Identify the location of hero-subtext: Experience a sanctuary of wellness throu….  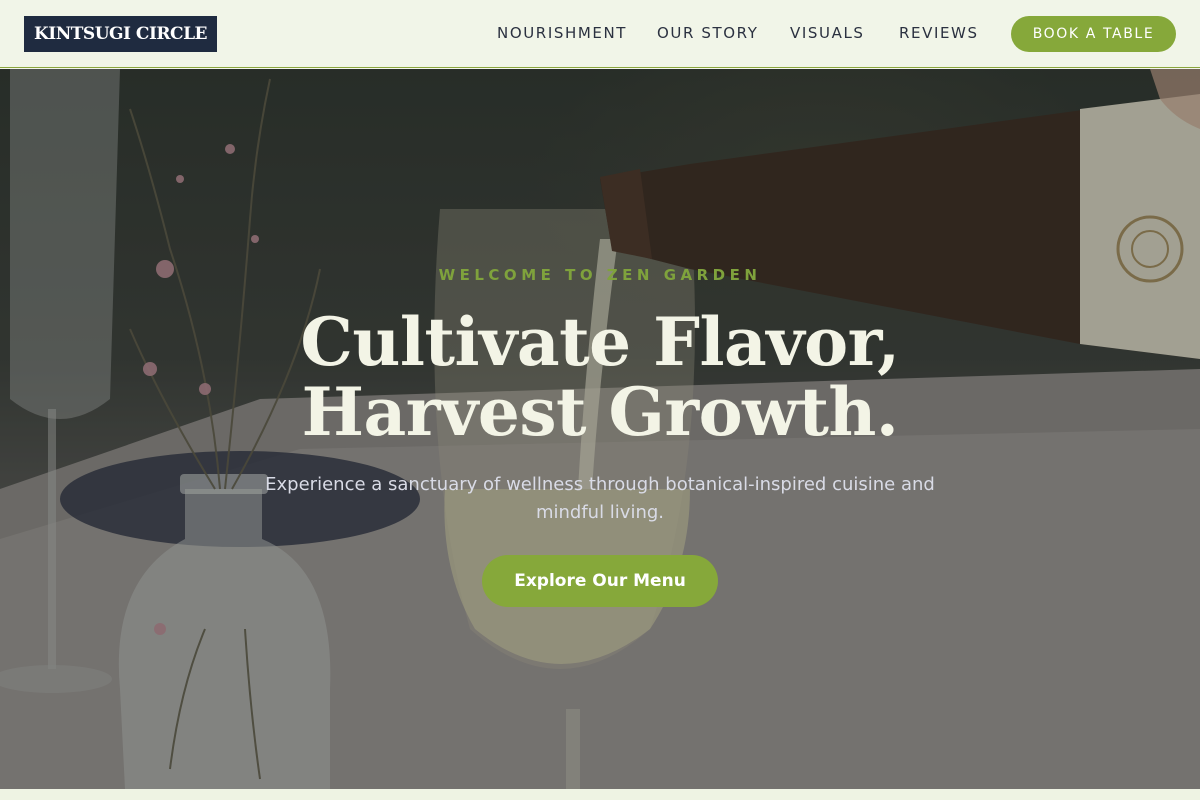
(600, 498).